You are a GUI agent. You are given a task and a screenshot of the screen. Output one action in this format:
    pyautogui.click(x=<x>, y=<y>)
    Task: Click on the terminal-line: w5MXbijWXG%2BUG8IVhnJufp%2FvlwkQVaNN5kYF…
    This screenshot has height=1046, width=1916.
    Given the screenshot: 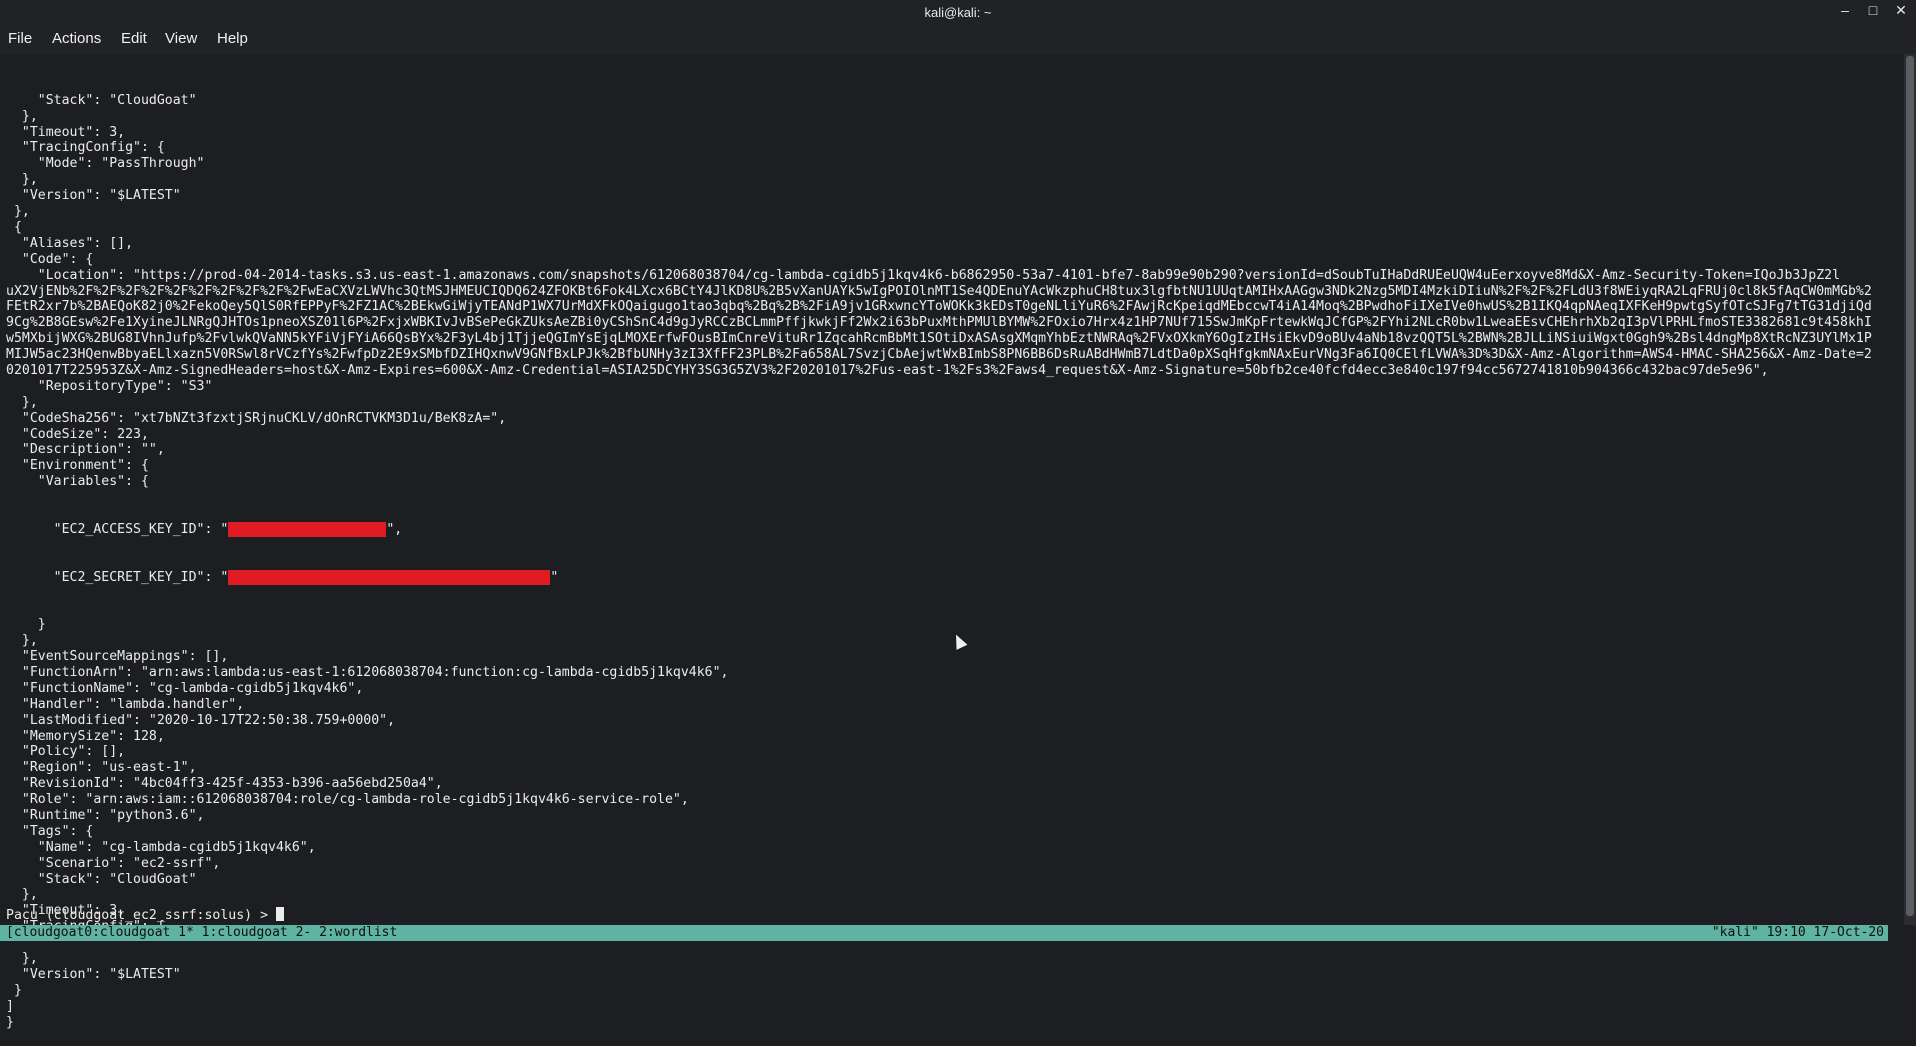 What is the action you would take?
    pyautogui.click(x=939, y=339)
    